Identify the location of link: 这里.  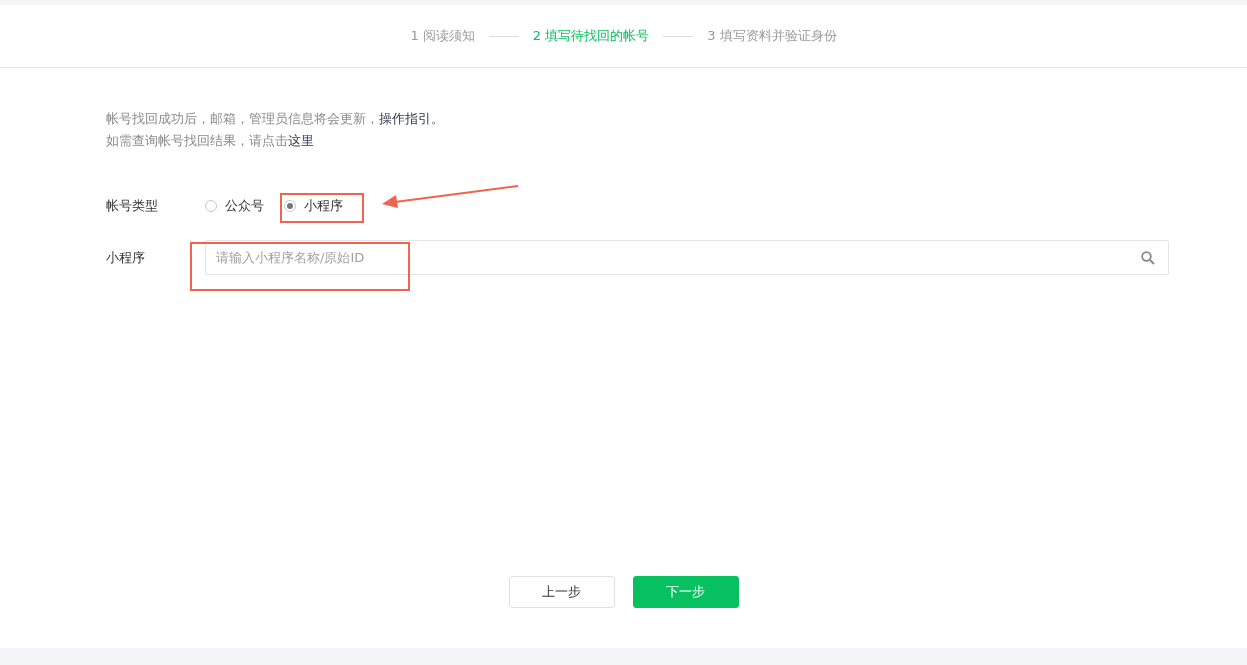
(301, 140).